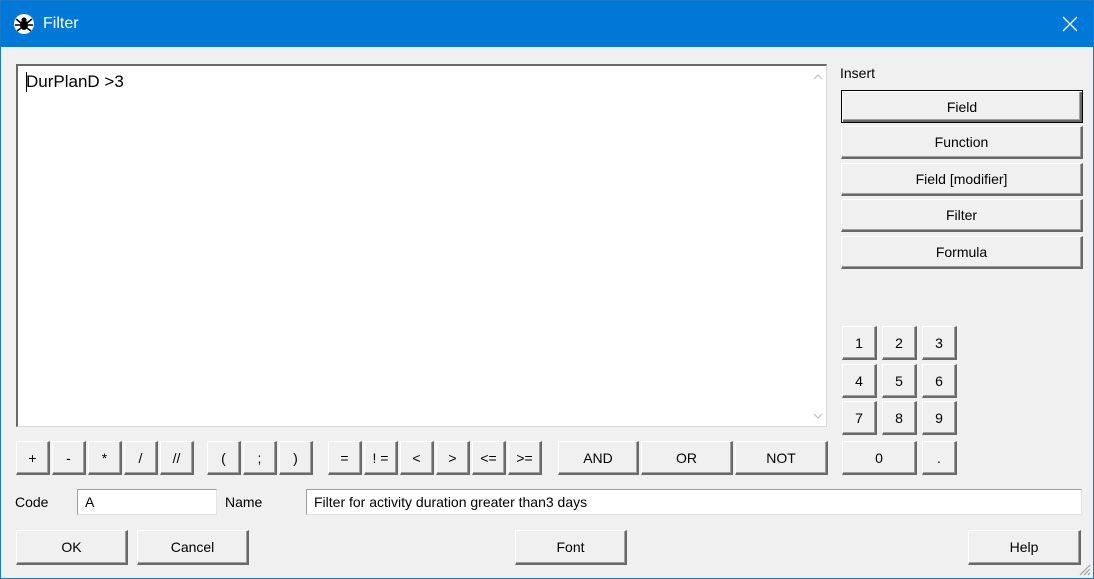 The height and width of the screenshot is (579, 1094). What do you see at coordinates (453, 458) in the screenshot?
I see `operator-greater-button: >` at bounding box center [453, 458].